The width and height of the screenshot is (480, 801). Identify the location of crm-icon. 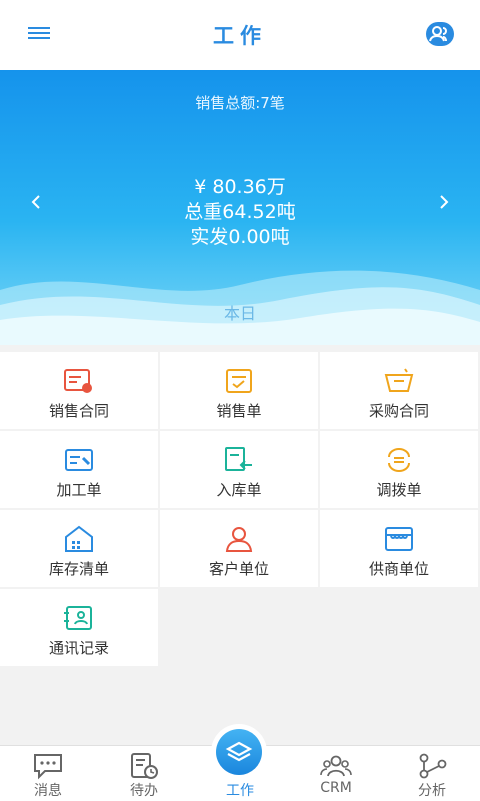
(336, 766).